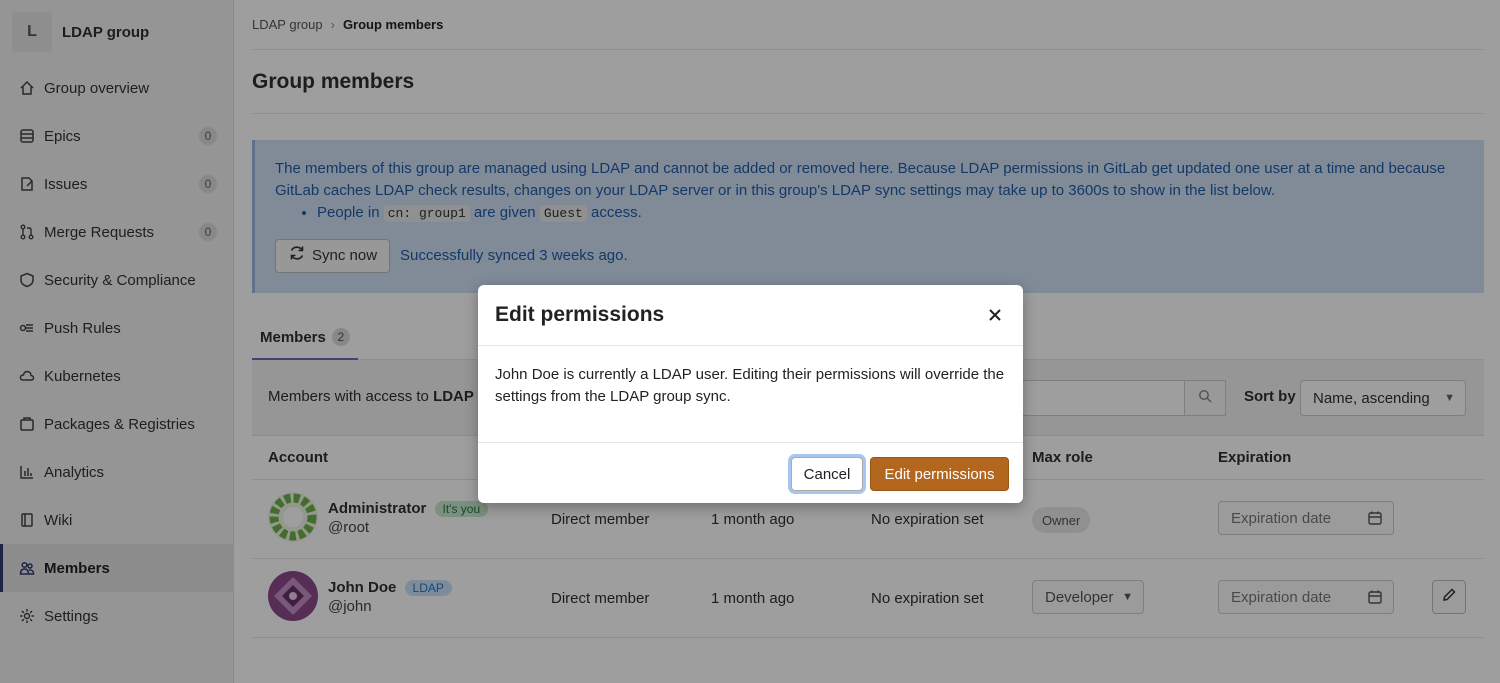  Describe the element at coordinates (827, 474) in the screenshot. I see `cancel-button: Cancel` at that location.